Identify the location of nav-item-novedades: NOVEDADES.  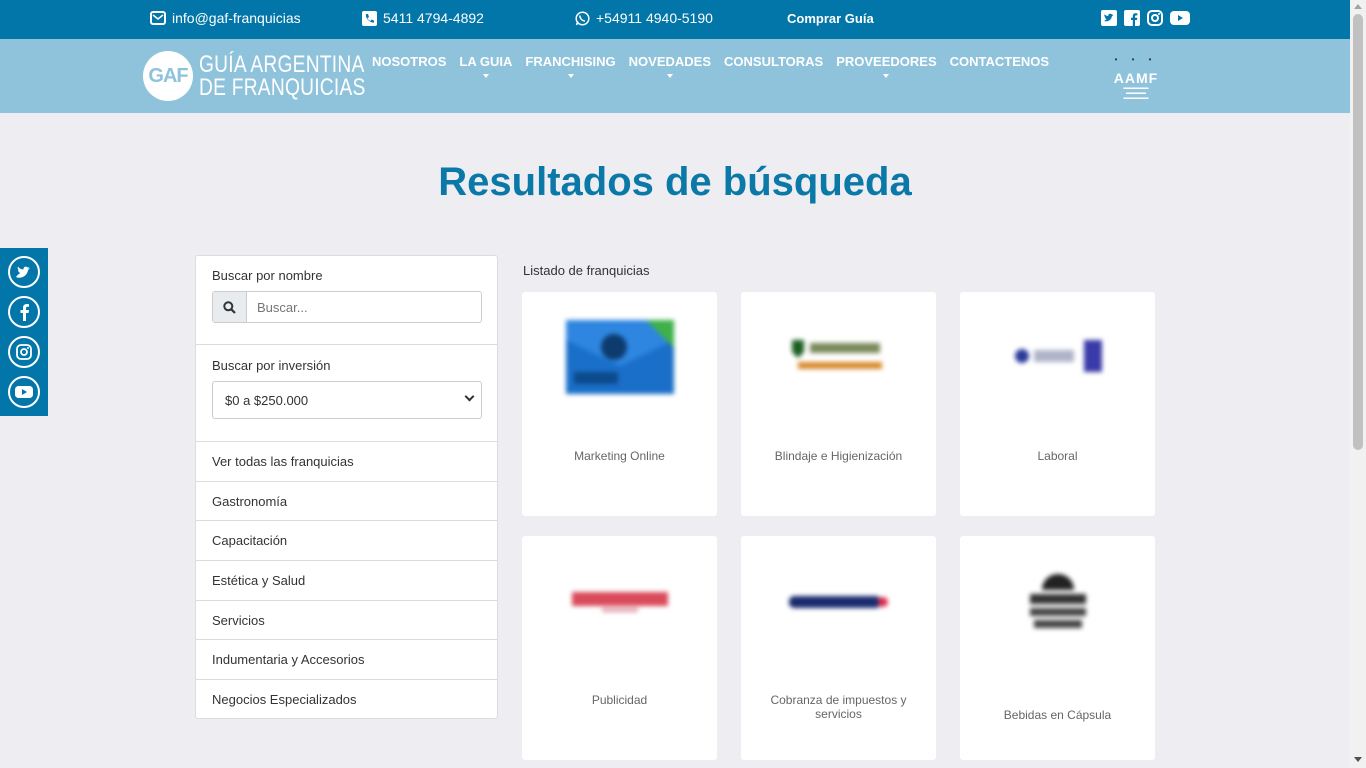
(670, 66).